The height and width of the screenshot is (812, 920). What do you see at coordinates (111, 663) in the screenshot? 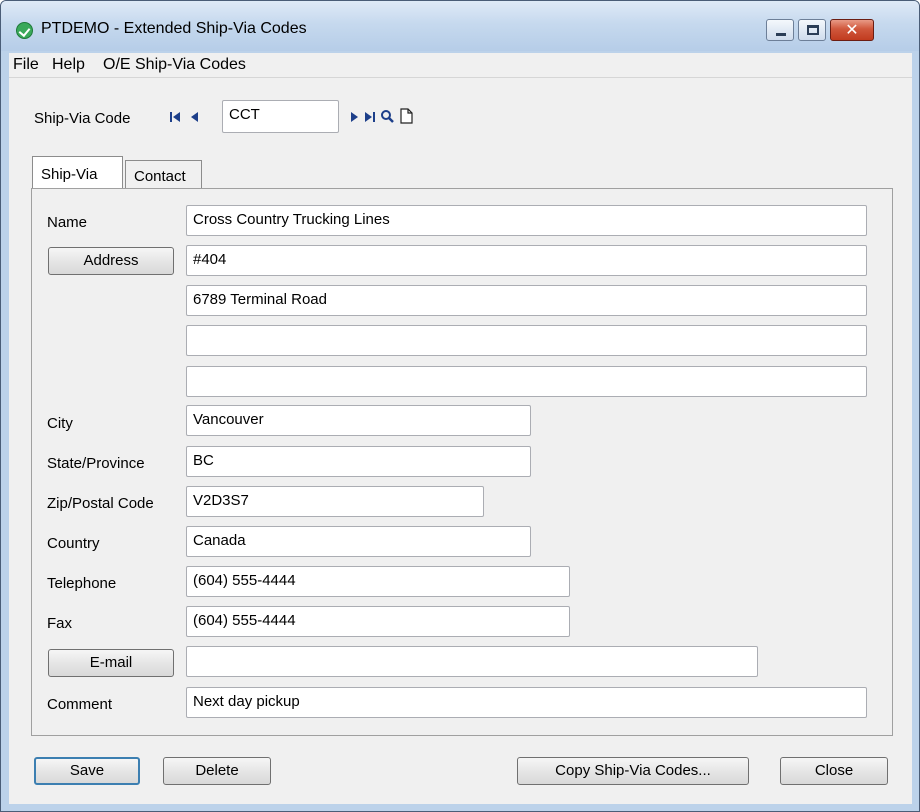
I see `email-button: E-mail` at bounding box center [111, 663].